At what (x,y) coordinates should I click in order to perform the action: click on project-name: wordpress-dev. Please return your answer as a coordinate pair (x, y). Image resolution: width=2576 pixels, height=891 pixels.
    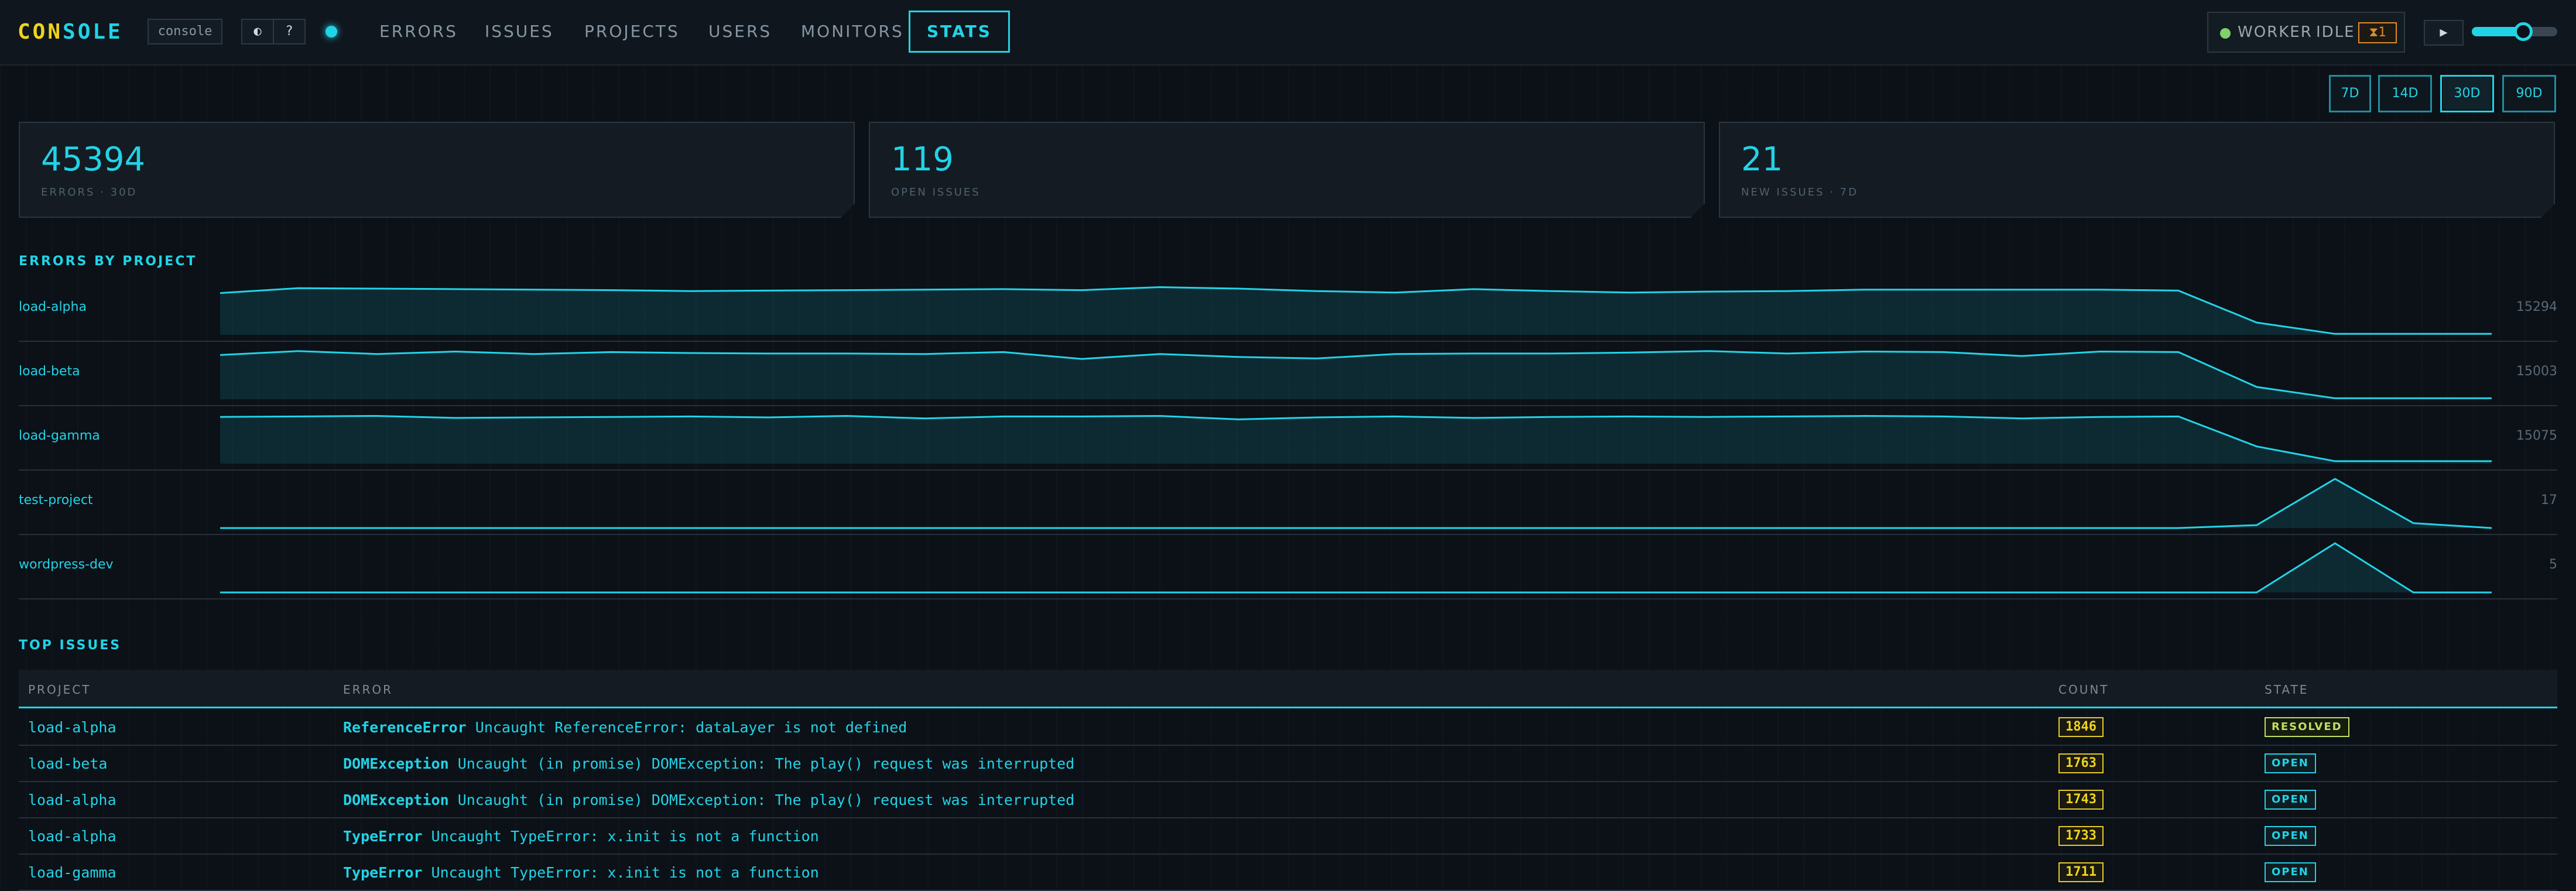
    Looking at the image, I should click on (66, 564).